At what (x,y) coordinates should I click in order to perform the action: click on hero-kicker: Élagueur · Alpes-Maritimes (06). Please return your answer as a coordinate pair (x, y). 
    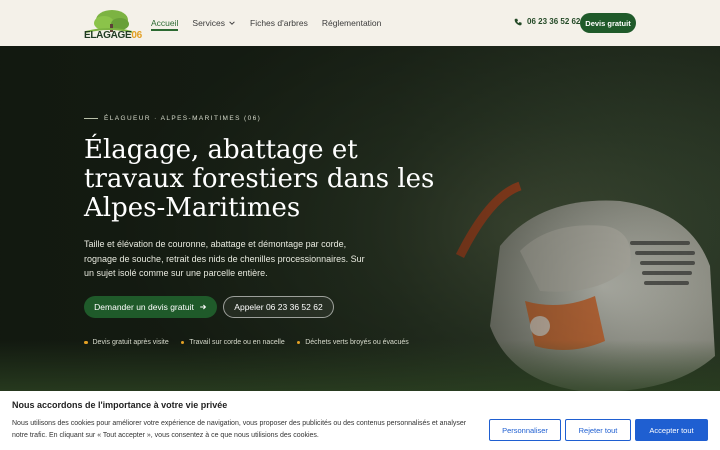
    Looking at the image, I should click on (172, 118).